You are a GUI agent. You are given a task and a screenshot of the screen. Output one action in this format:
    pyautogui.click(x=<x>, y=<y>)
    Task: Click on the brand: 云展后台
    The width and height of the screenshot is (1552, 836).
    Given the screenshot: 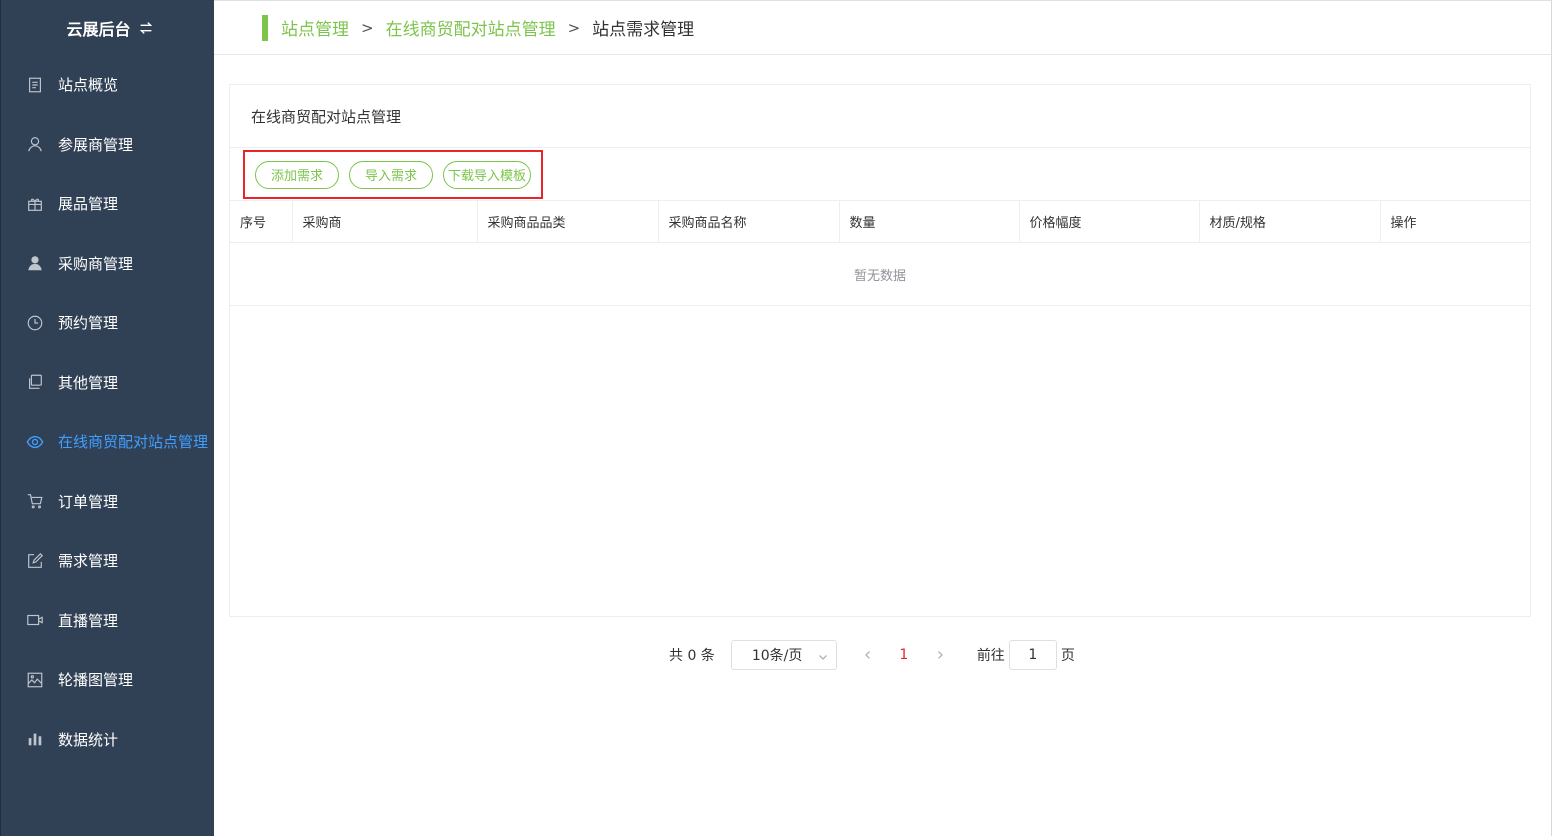 What is the action you would take?
    pyautogui.click(x=107, y=27)
    